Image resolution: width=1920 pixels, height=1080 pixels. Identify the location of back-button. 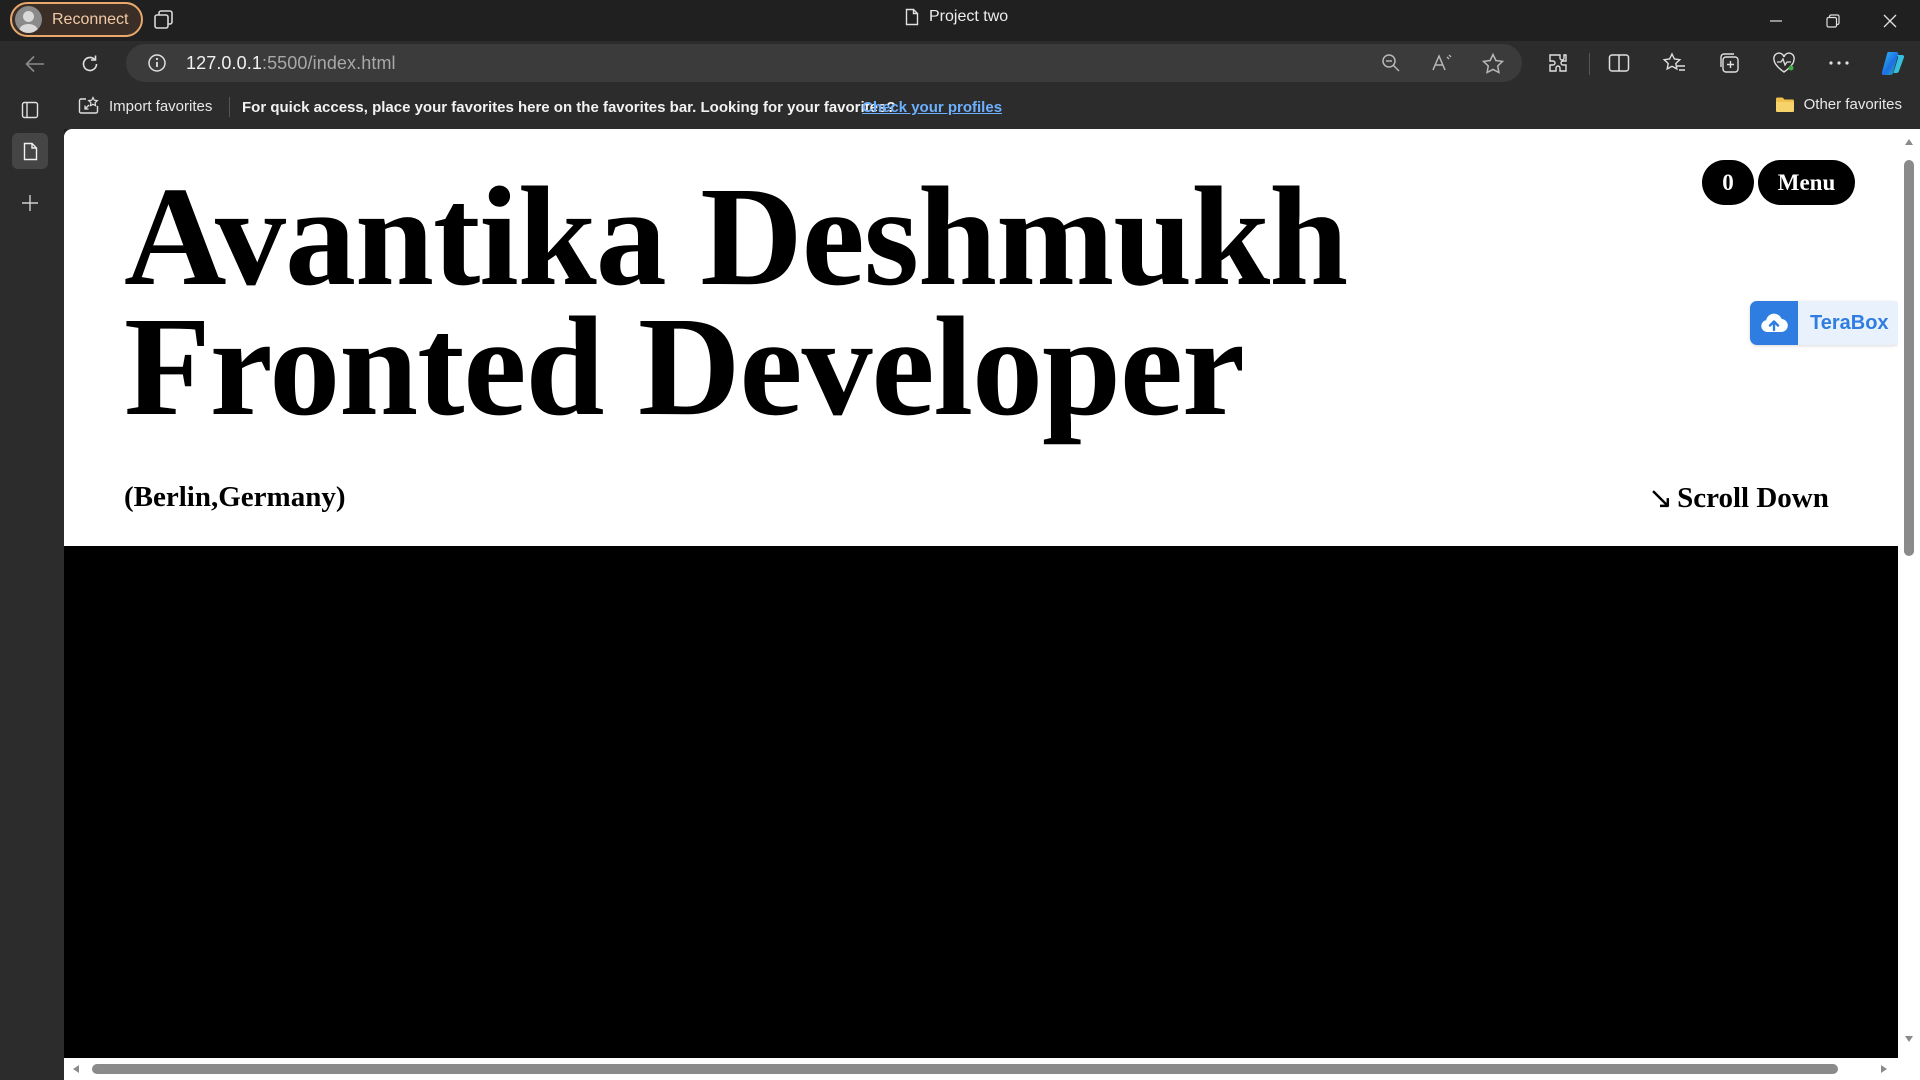
(35, 64).